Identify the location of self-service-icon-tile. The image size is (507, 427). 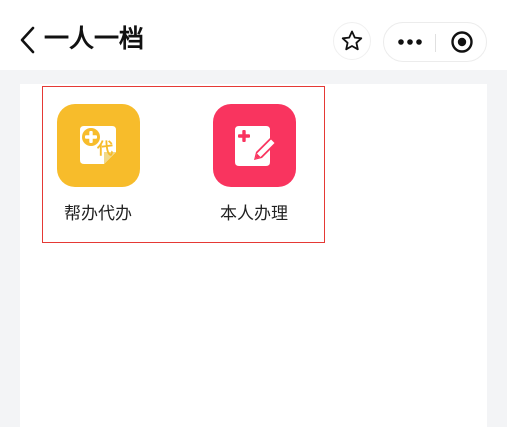
(254, 145).